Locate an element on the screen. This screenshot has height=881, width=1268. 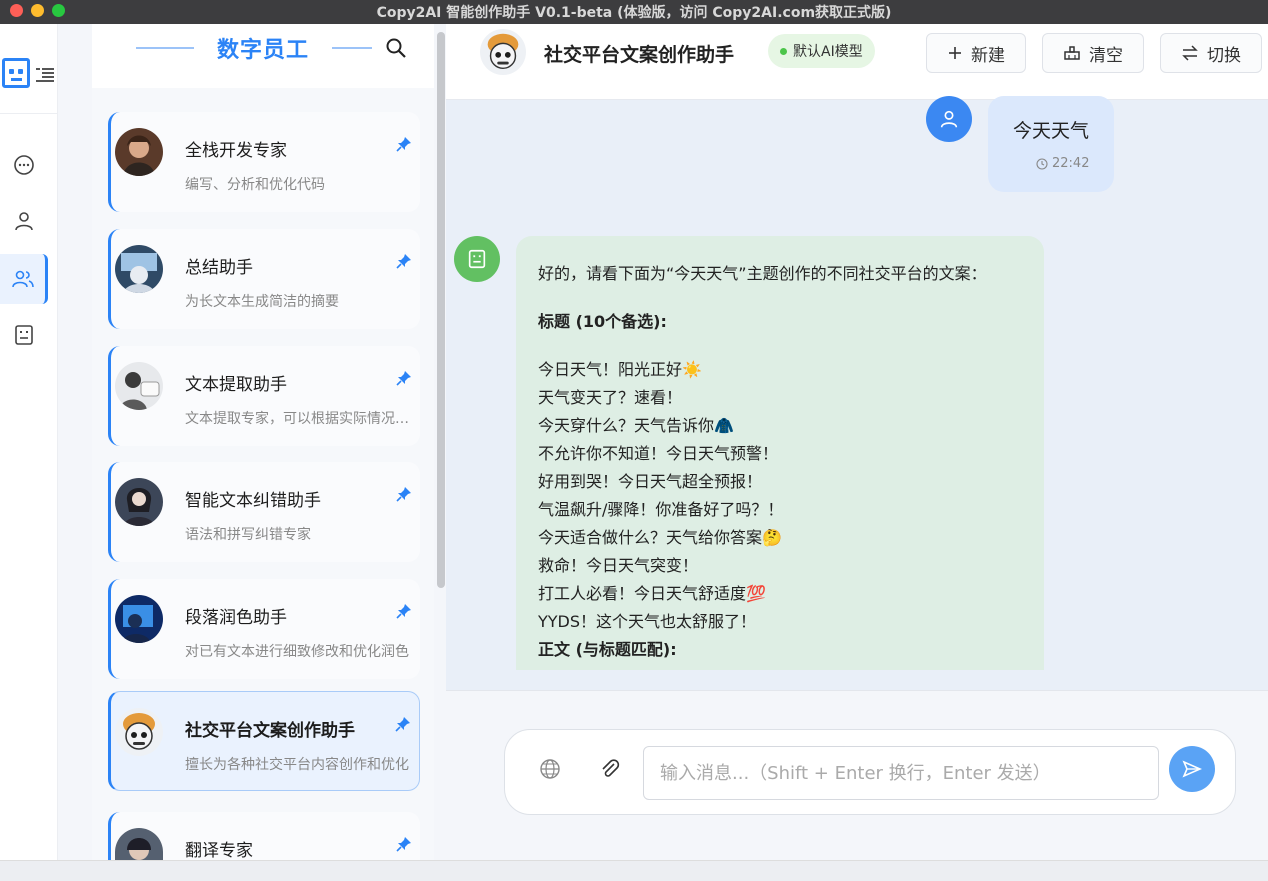
agent-card: 翻译专家 is located at coordinates (264, 836).